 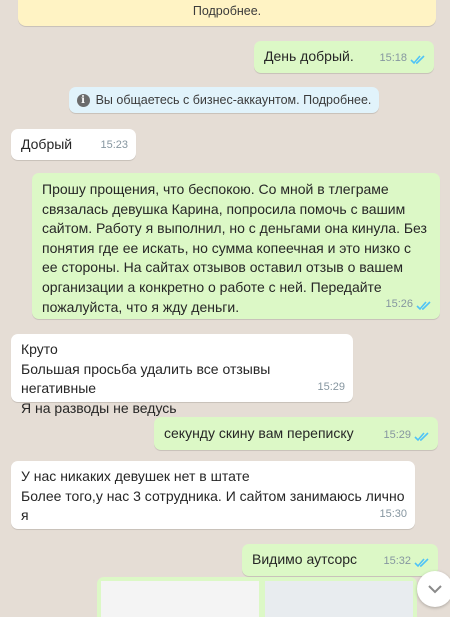 I want to click on message-time: 15:30, so click(x=393, y=514).